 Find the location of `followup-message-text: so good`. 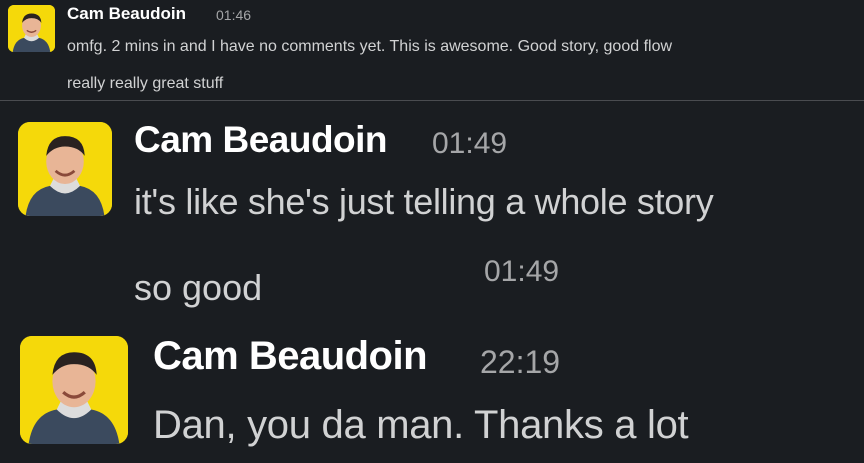

followup-message-text: so good is located at coordinates (198, 287).